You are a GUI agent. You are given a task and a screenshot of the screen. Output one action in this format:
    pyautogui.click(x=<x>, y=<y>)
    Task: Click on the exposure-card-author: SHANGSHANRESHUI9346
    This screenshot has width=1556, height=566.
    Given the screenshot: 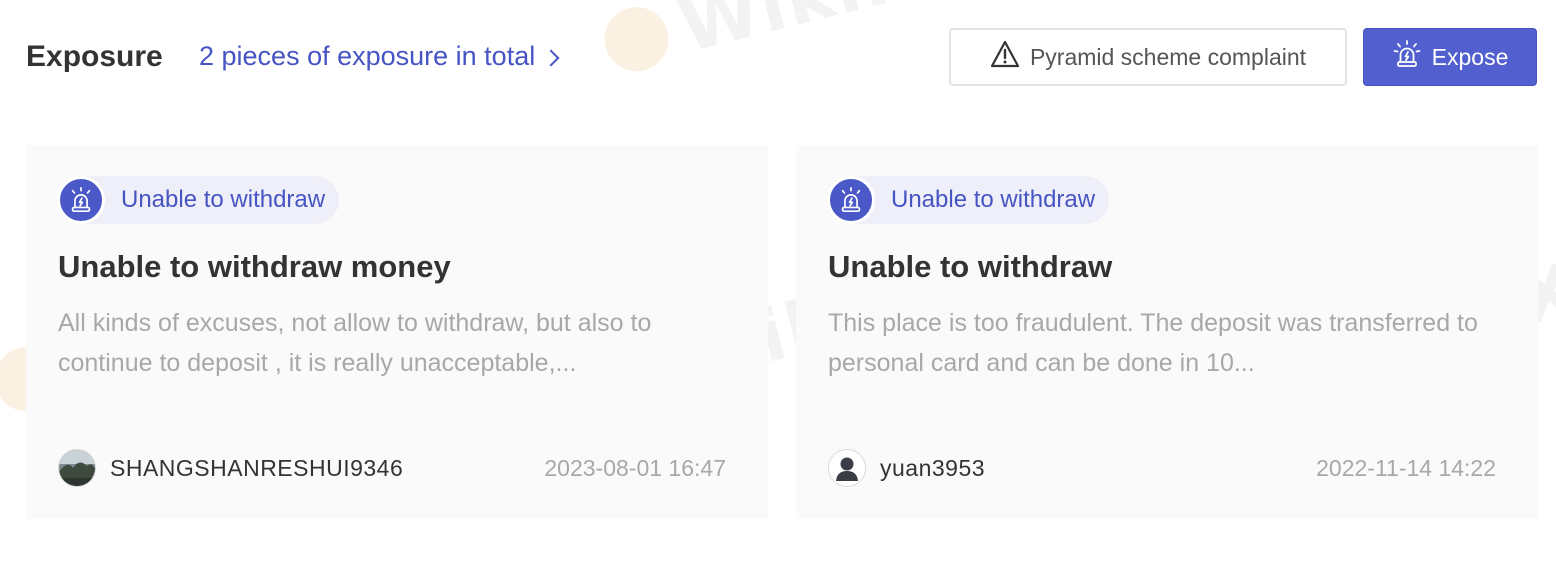 What is the action you would take?
    pyautogui.click(x=230, y=468)
    